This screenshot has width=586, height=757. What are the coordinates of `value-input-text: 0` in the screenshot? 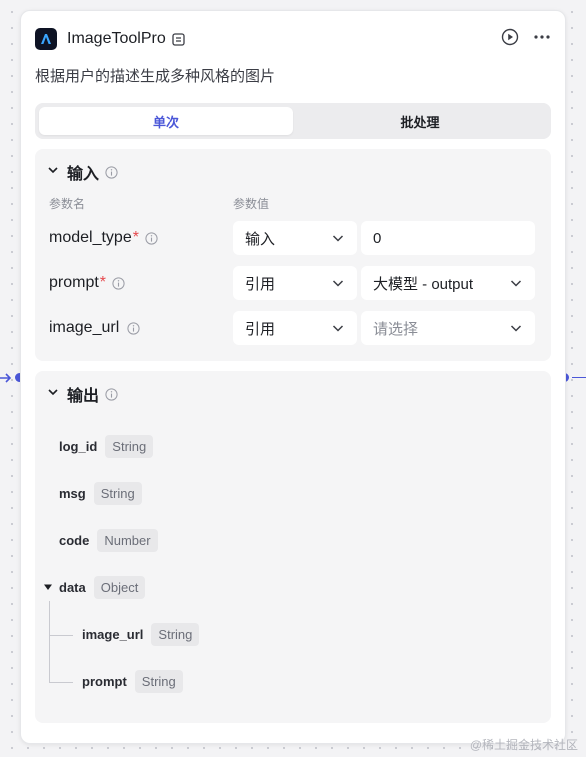 It's located at (377, 238).